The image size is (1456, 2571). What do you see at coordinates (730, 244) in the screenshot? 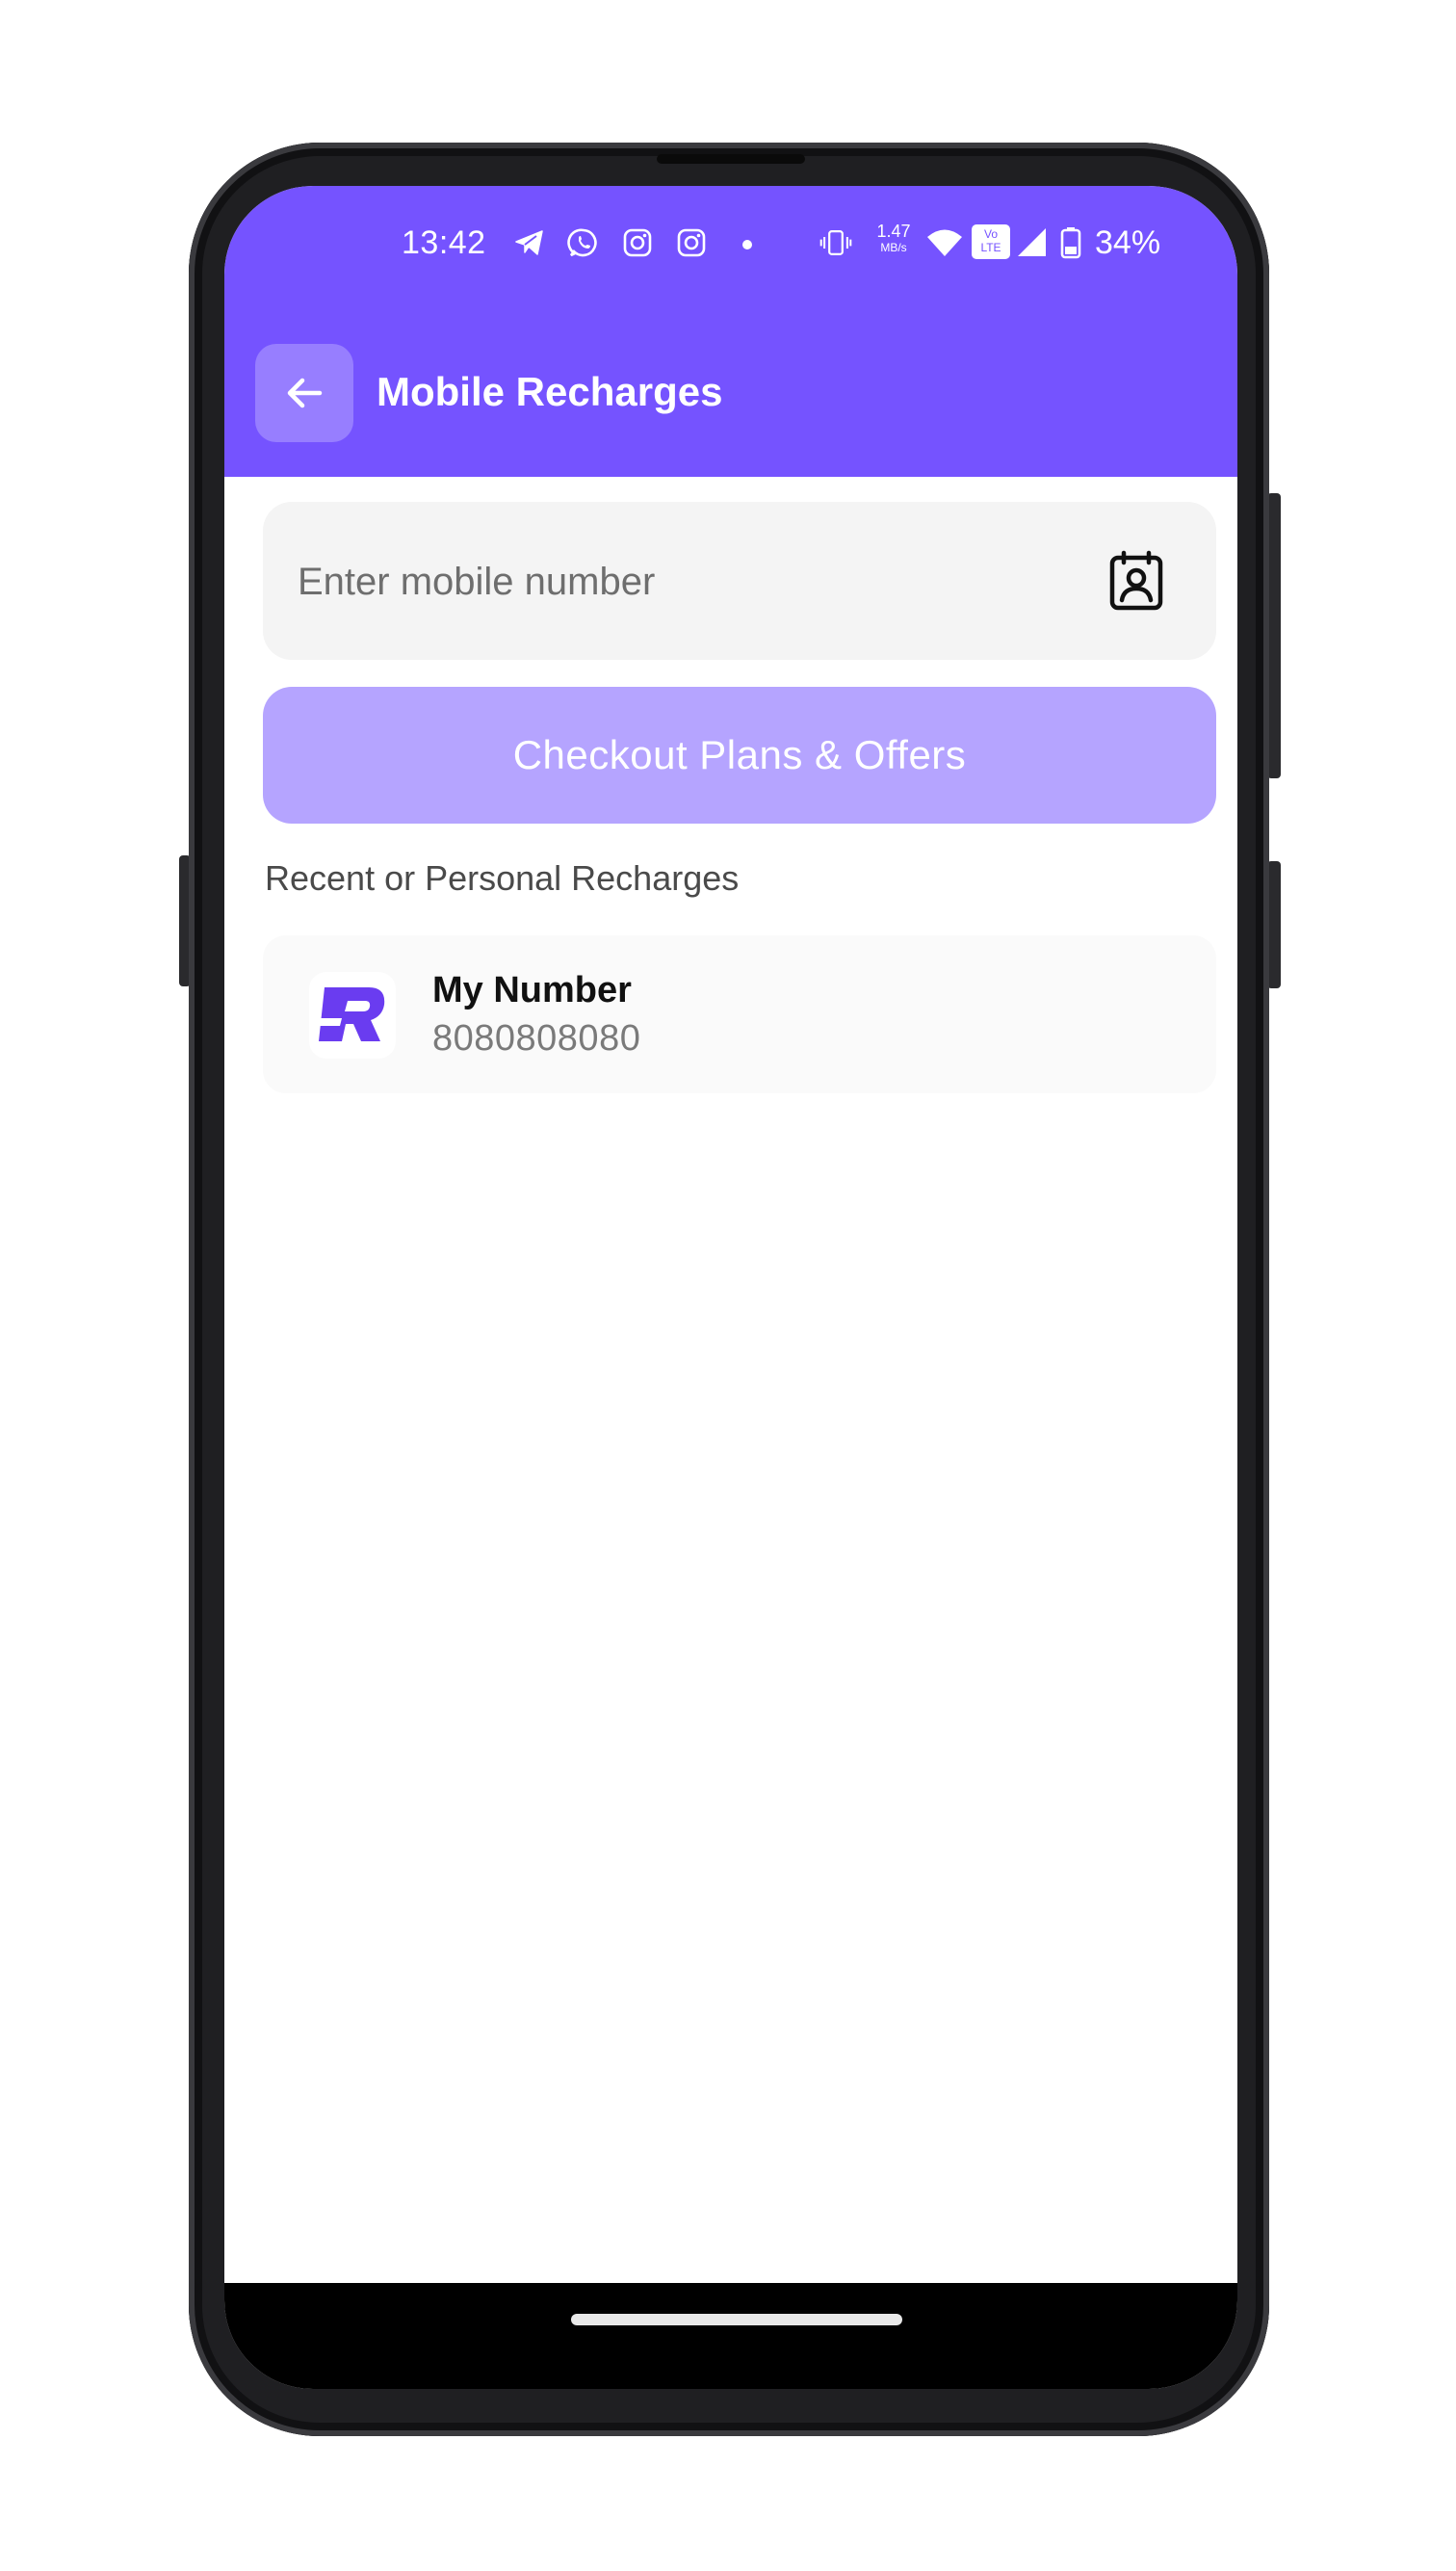
I see `status-bar: 13:42 1.47 MB/s Vo LTE 34%` at bounding box center [730, 244].